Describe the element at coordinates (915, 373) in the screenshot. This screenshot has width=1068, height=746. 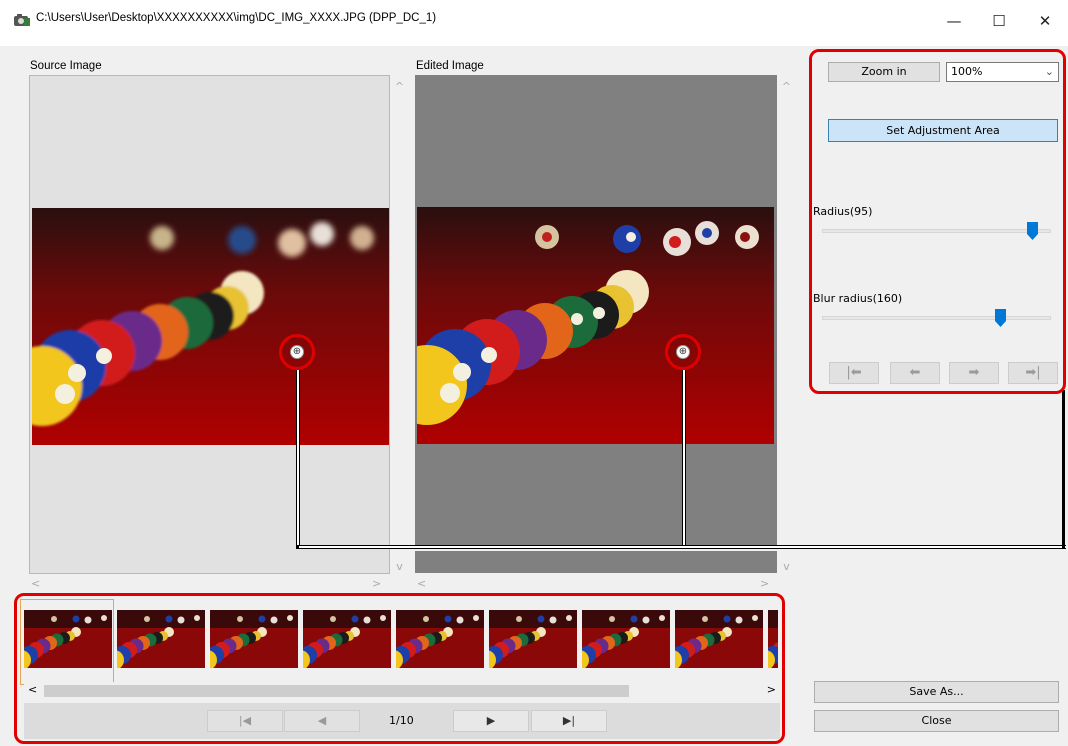
I see `undo-button: ⬅` at that location.